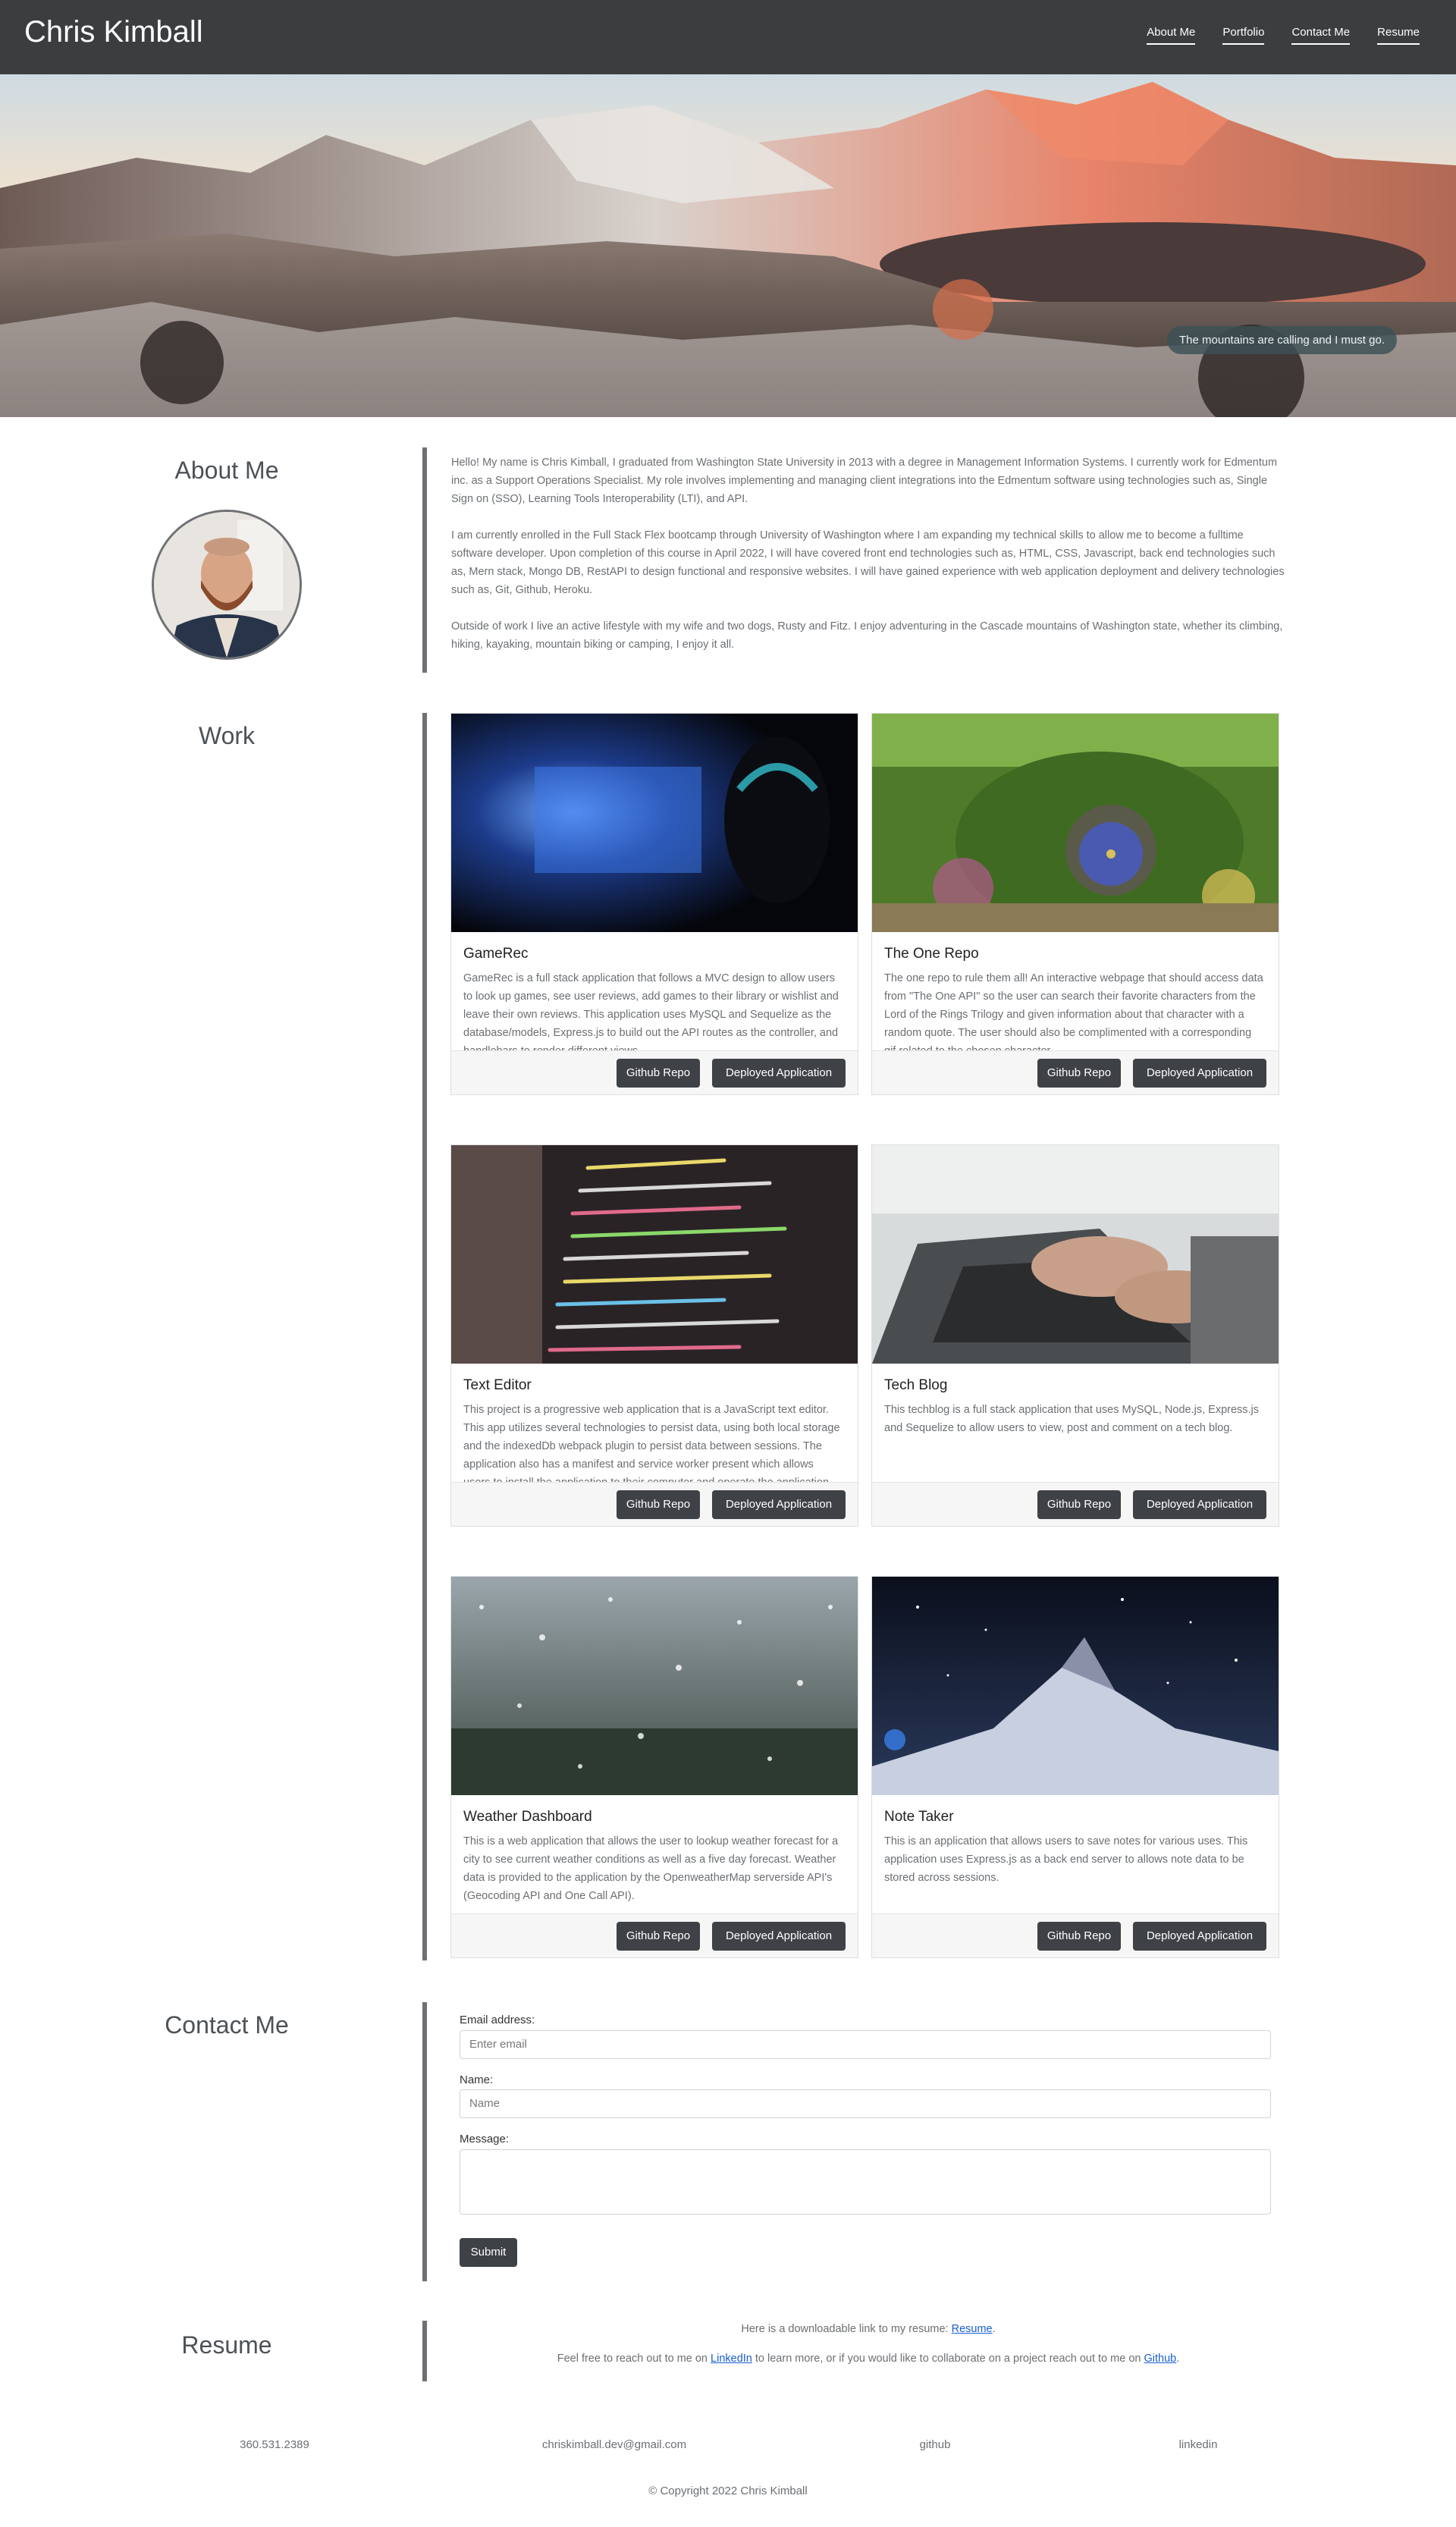 Image resolution: width=1456 pixels, height=2527 pixels. What do you see at coordinates (1075, 1254) in the screenshot?
I see `project-image-laptop-typing` at bounding box center [1075, 1254].